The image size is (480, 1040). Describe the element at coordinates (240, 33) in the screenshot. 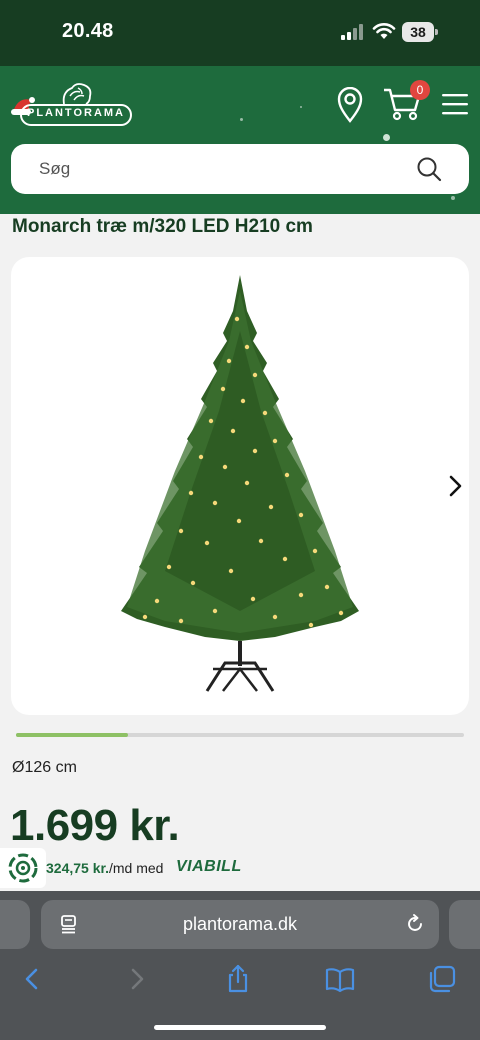

I see `status-bar: 20.48 38` at that location.